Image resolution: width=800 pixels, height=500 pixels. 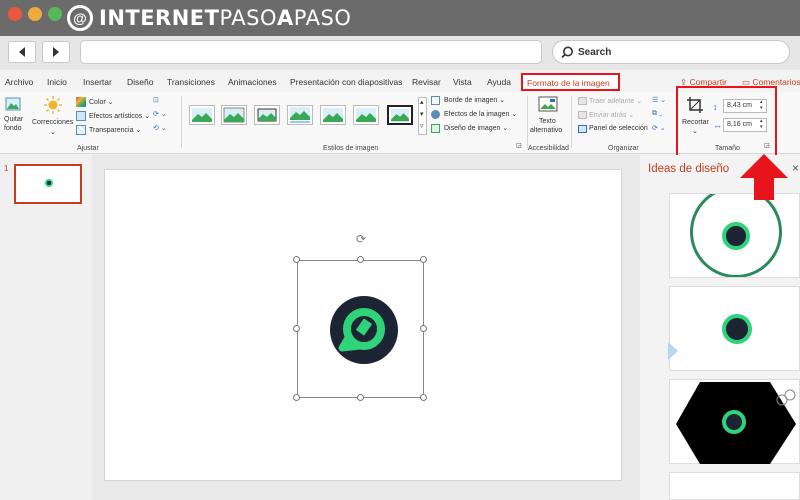 I want to click on tab-ayuda: Ayuda, so click(x=499, y=82).